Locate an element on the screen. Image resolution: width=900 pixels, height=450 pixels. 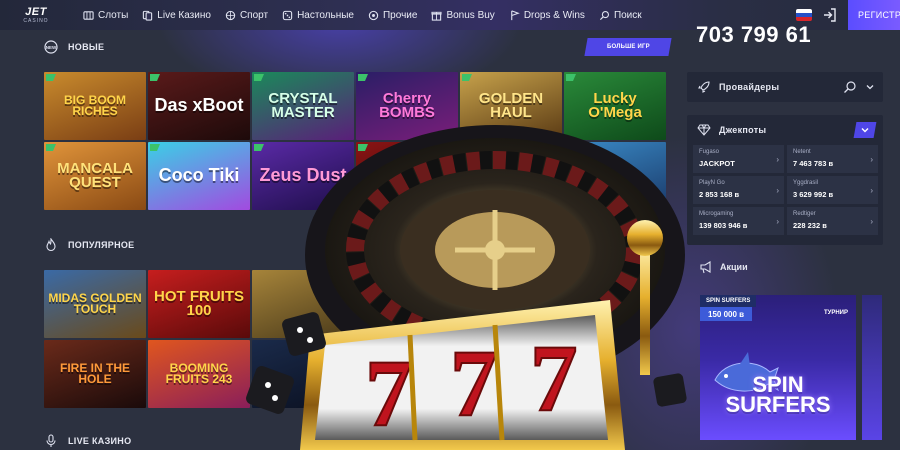
section-popular-title: Популярное is located at coordinates (101, 245).